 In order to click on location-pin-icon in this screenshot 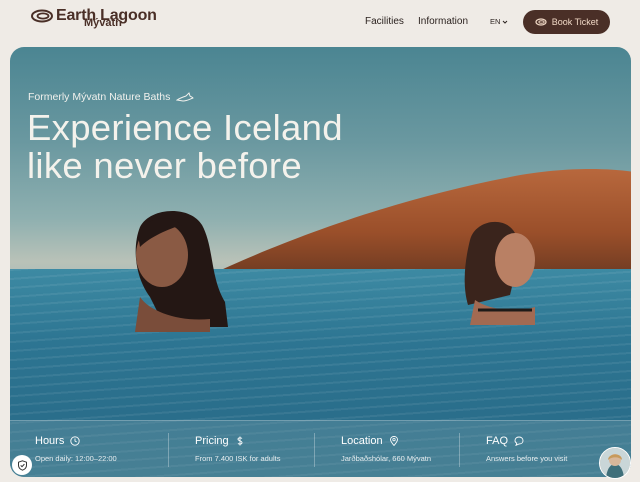, I will do `click(393, 441)`.